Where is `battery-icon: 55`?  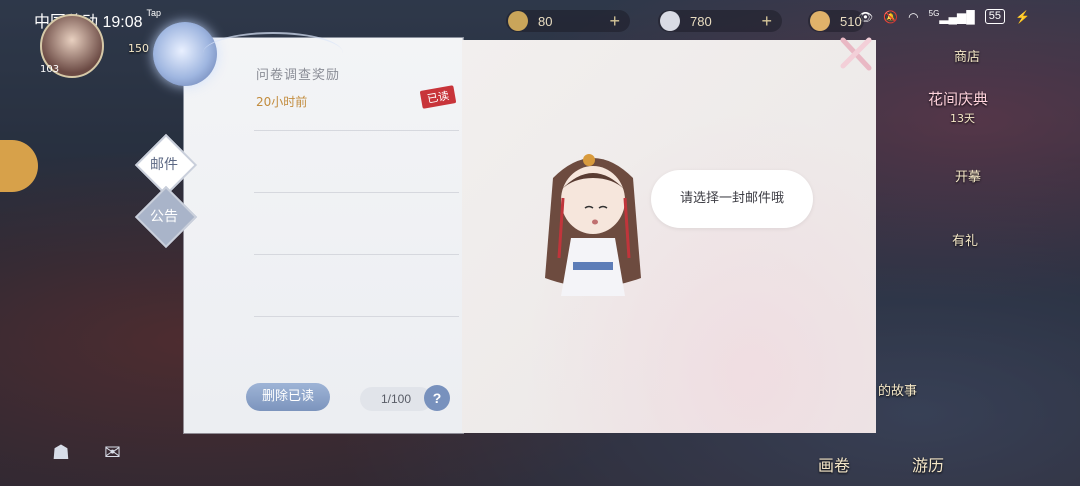
battery-icon: 55 is located at coordinates (995, 16).